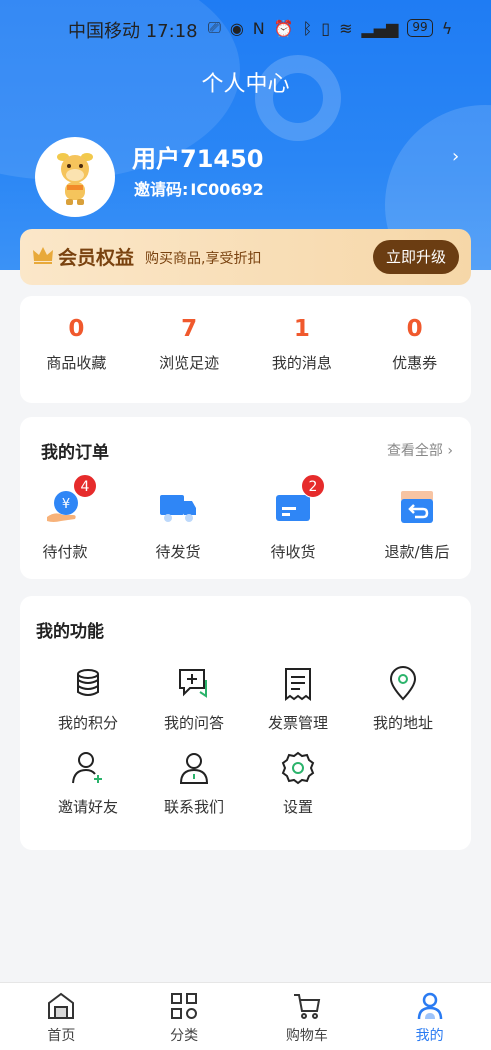  What do you see at coordinates (203, 259) in the screenshot?
I see `member-subtitle: 购买商品,享受折扣` at bounding box center [203, 259].